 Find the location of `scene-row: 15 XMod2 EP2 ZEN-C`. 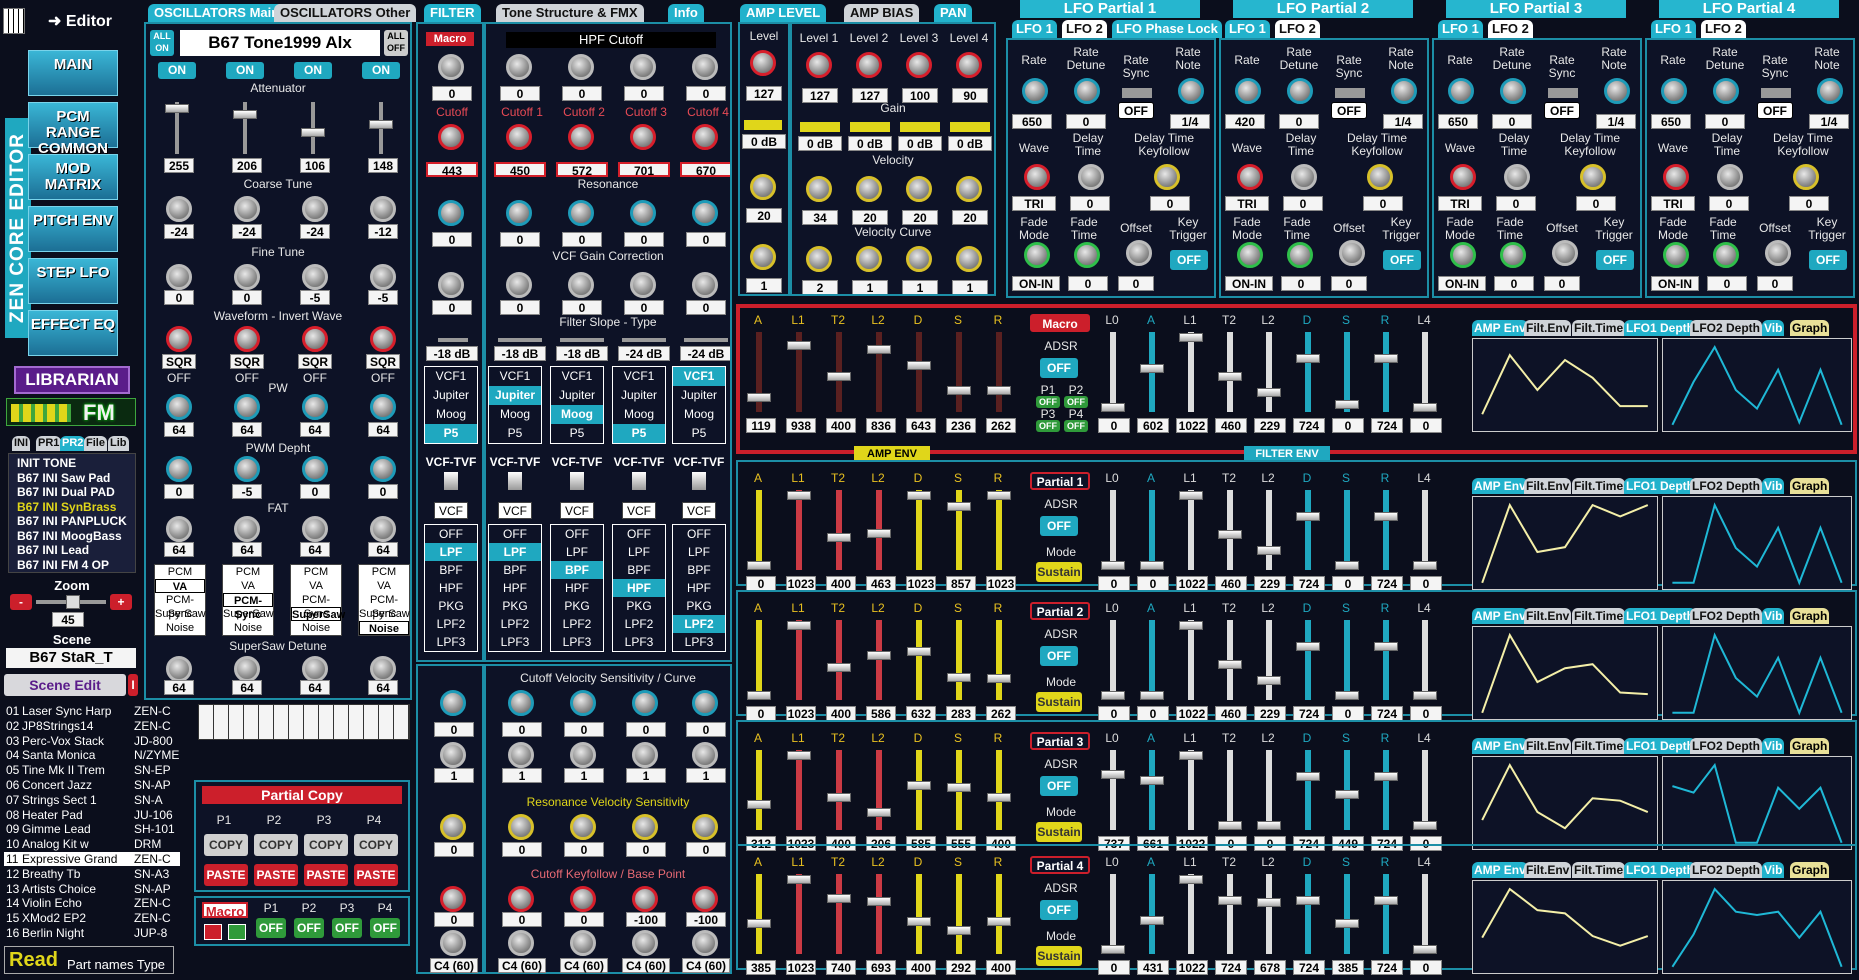

scene-row: 15 XMod2 EP2 ZEN-C is located at coordinates (92, 918).